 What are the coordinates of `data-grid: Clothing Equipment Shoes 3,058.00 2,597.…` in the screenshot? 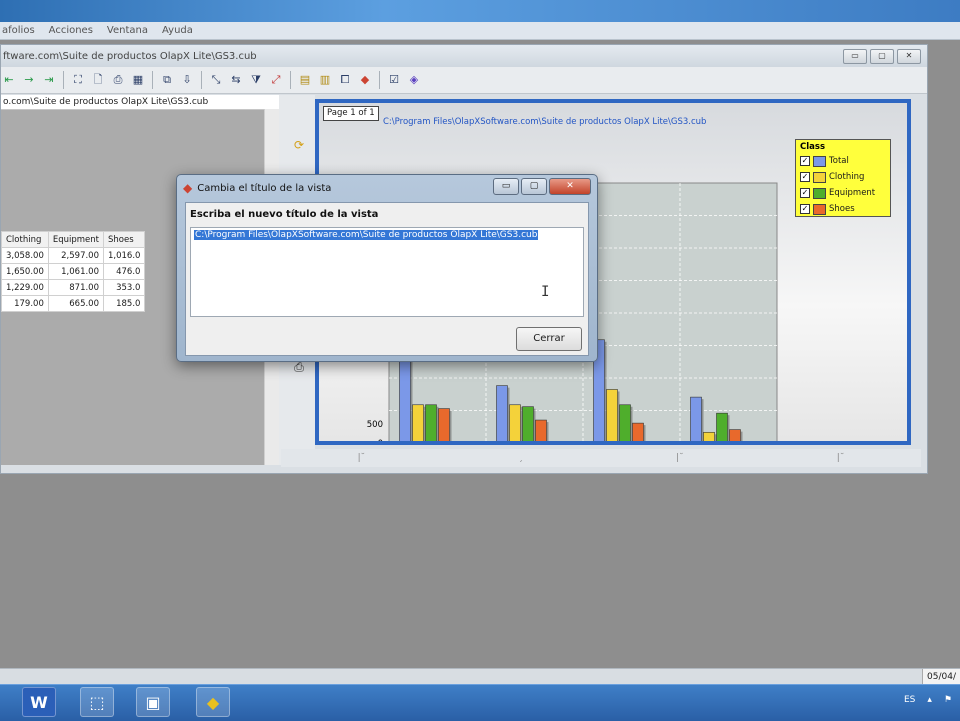 It's located at (73, 271).